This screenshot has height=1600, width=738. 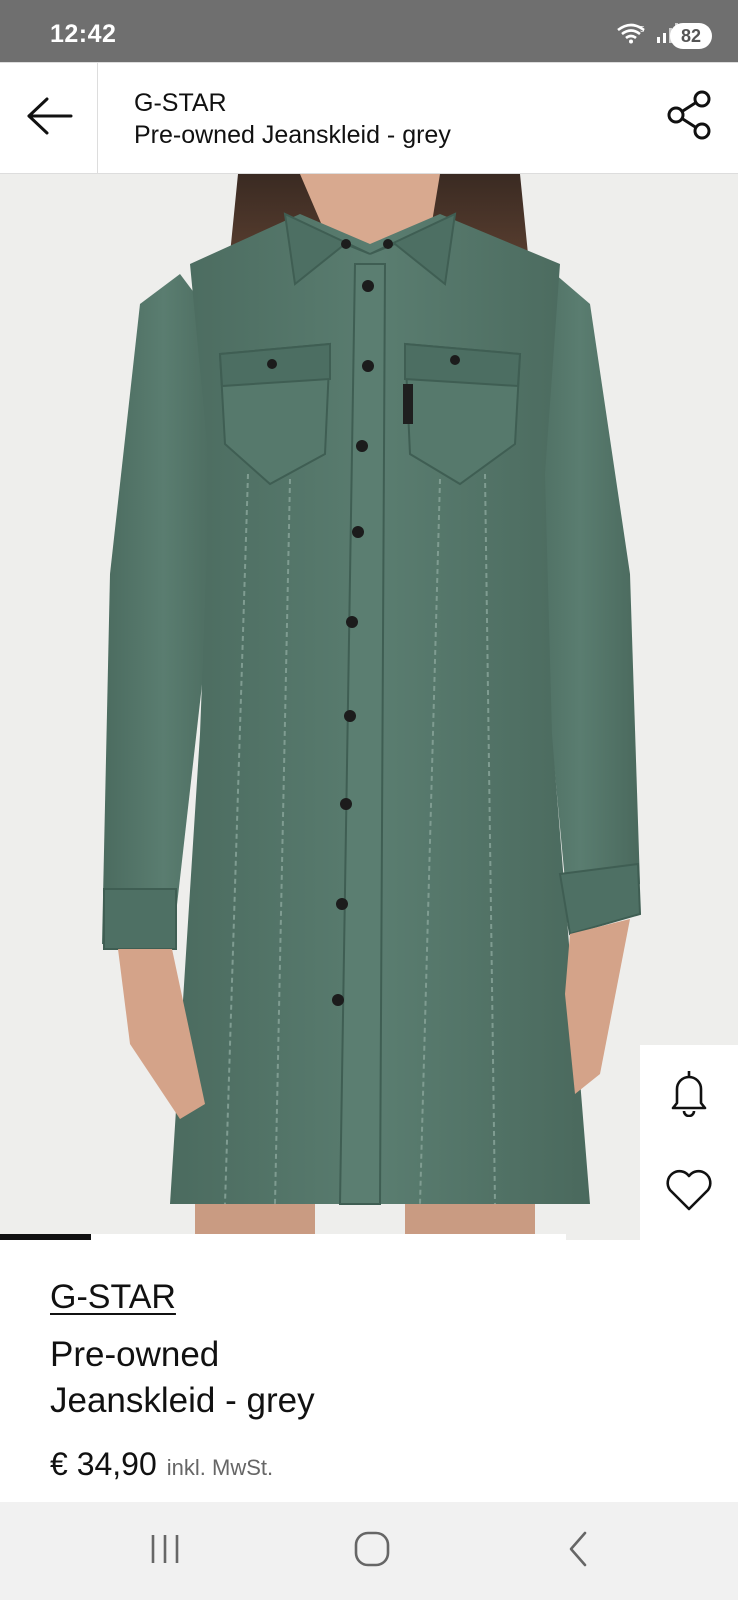 I want to click on recent-apps-icon, so click(x=165, y=1551).